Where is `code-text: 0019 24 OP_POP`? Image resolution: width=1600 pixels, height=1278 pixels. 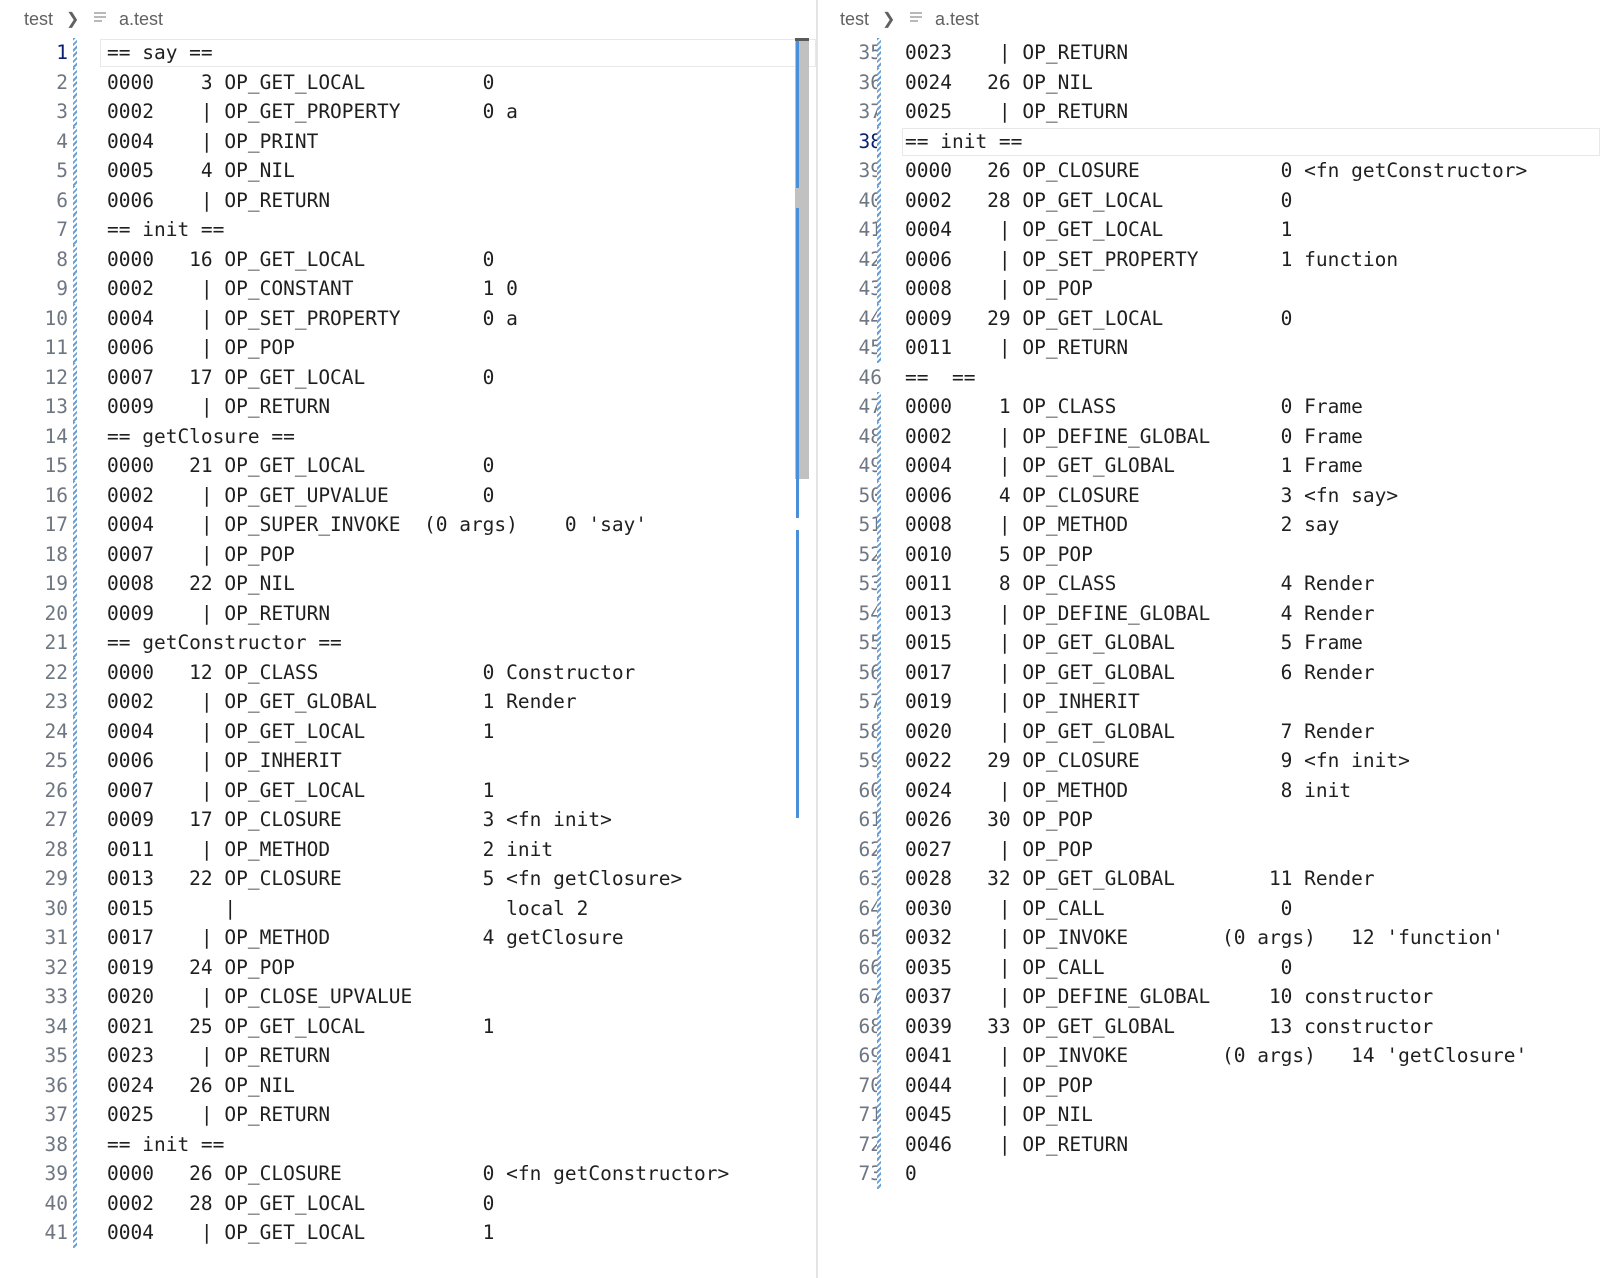
code-text: 0019 24 OP_POP is located at coordinates (201, 968).